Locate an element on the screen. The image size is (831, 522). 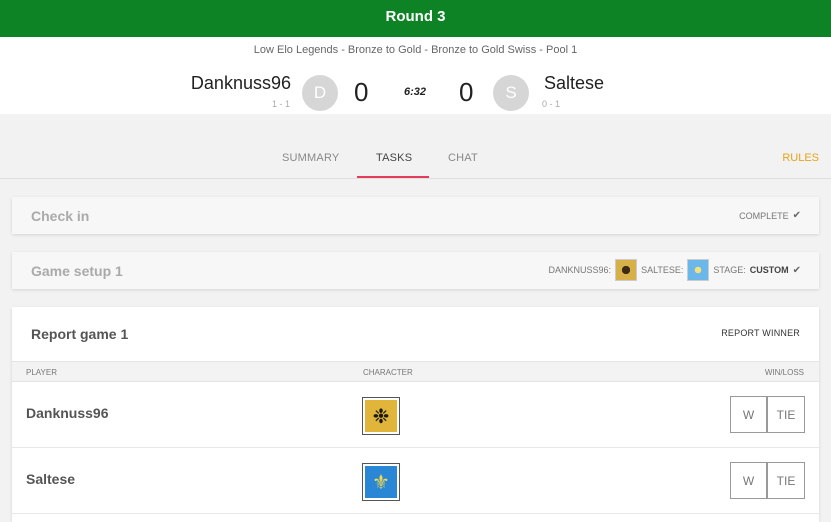
character-select: ❉ is located at coordinates (381, 416).